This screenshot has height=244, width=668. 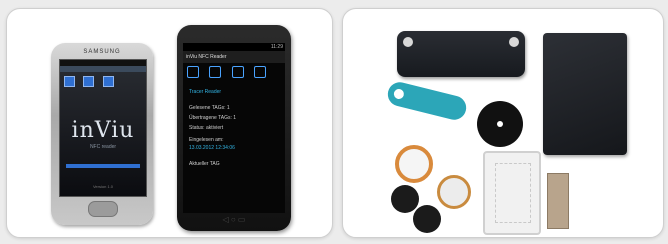 I want to click on large-tag-image, so click(x=461, y=54).